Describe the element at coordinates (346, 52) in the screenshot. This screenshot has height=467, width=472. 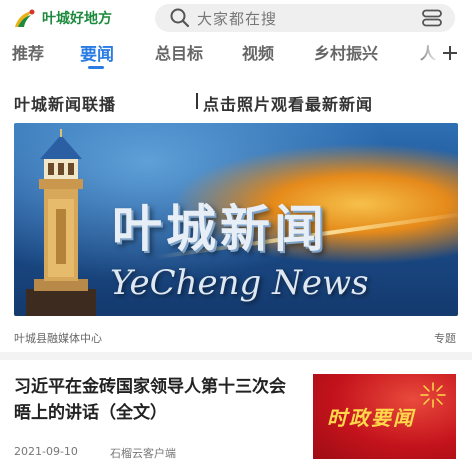
I see `tab-rural: 乡村振兴` at that location.